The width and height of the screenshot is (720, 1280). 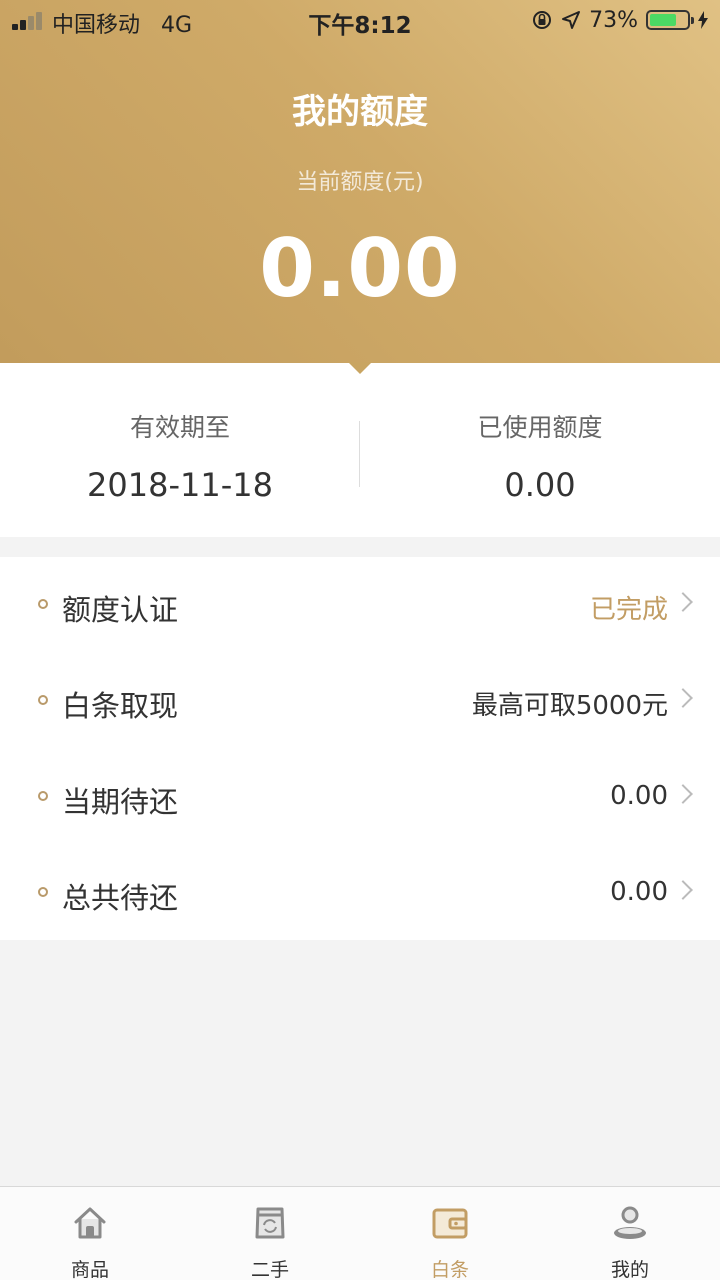 I want to click on battery-percent: 73%, so click(x=613, y=20).